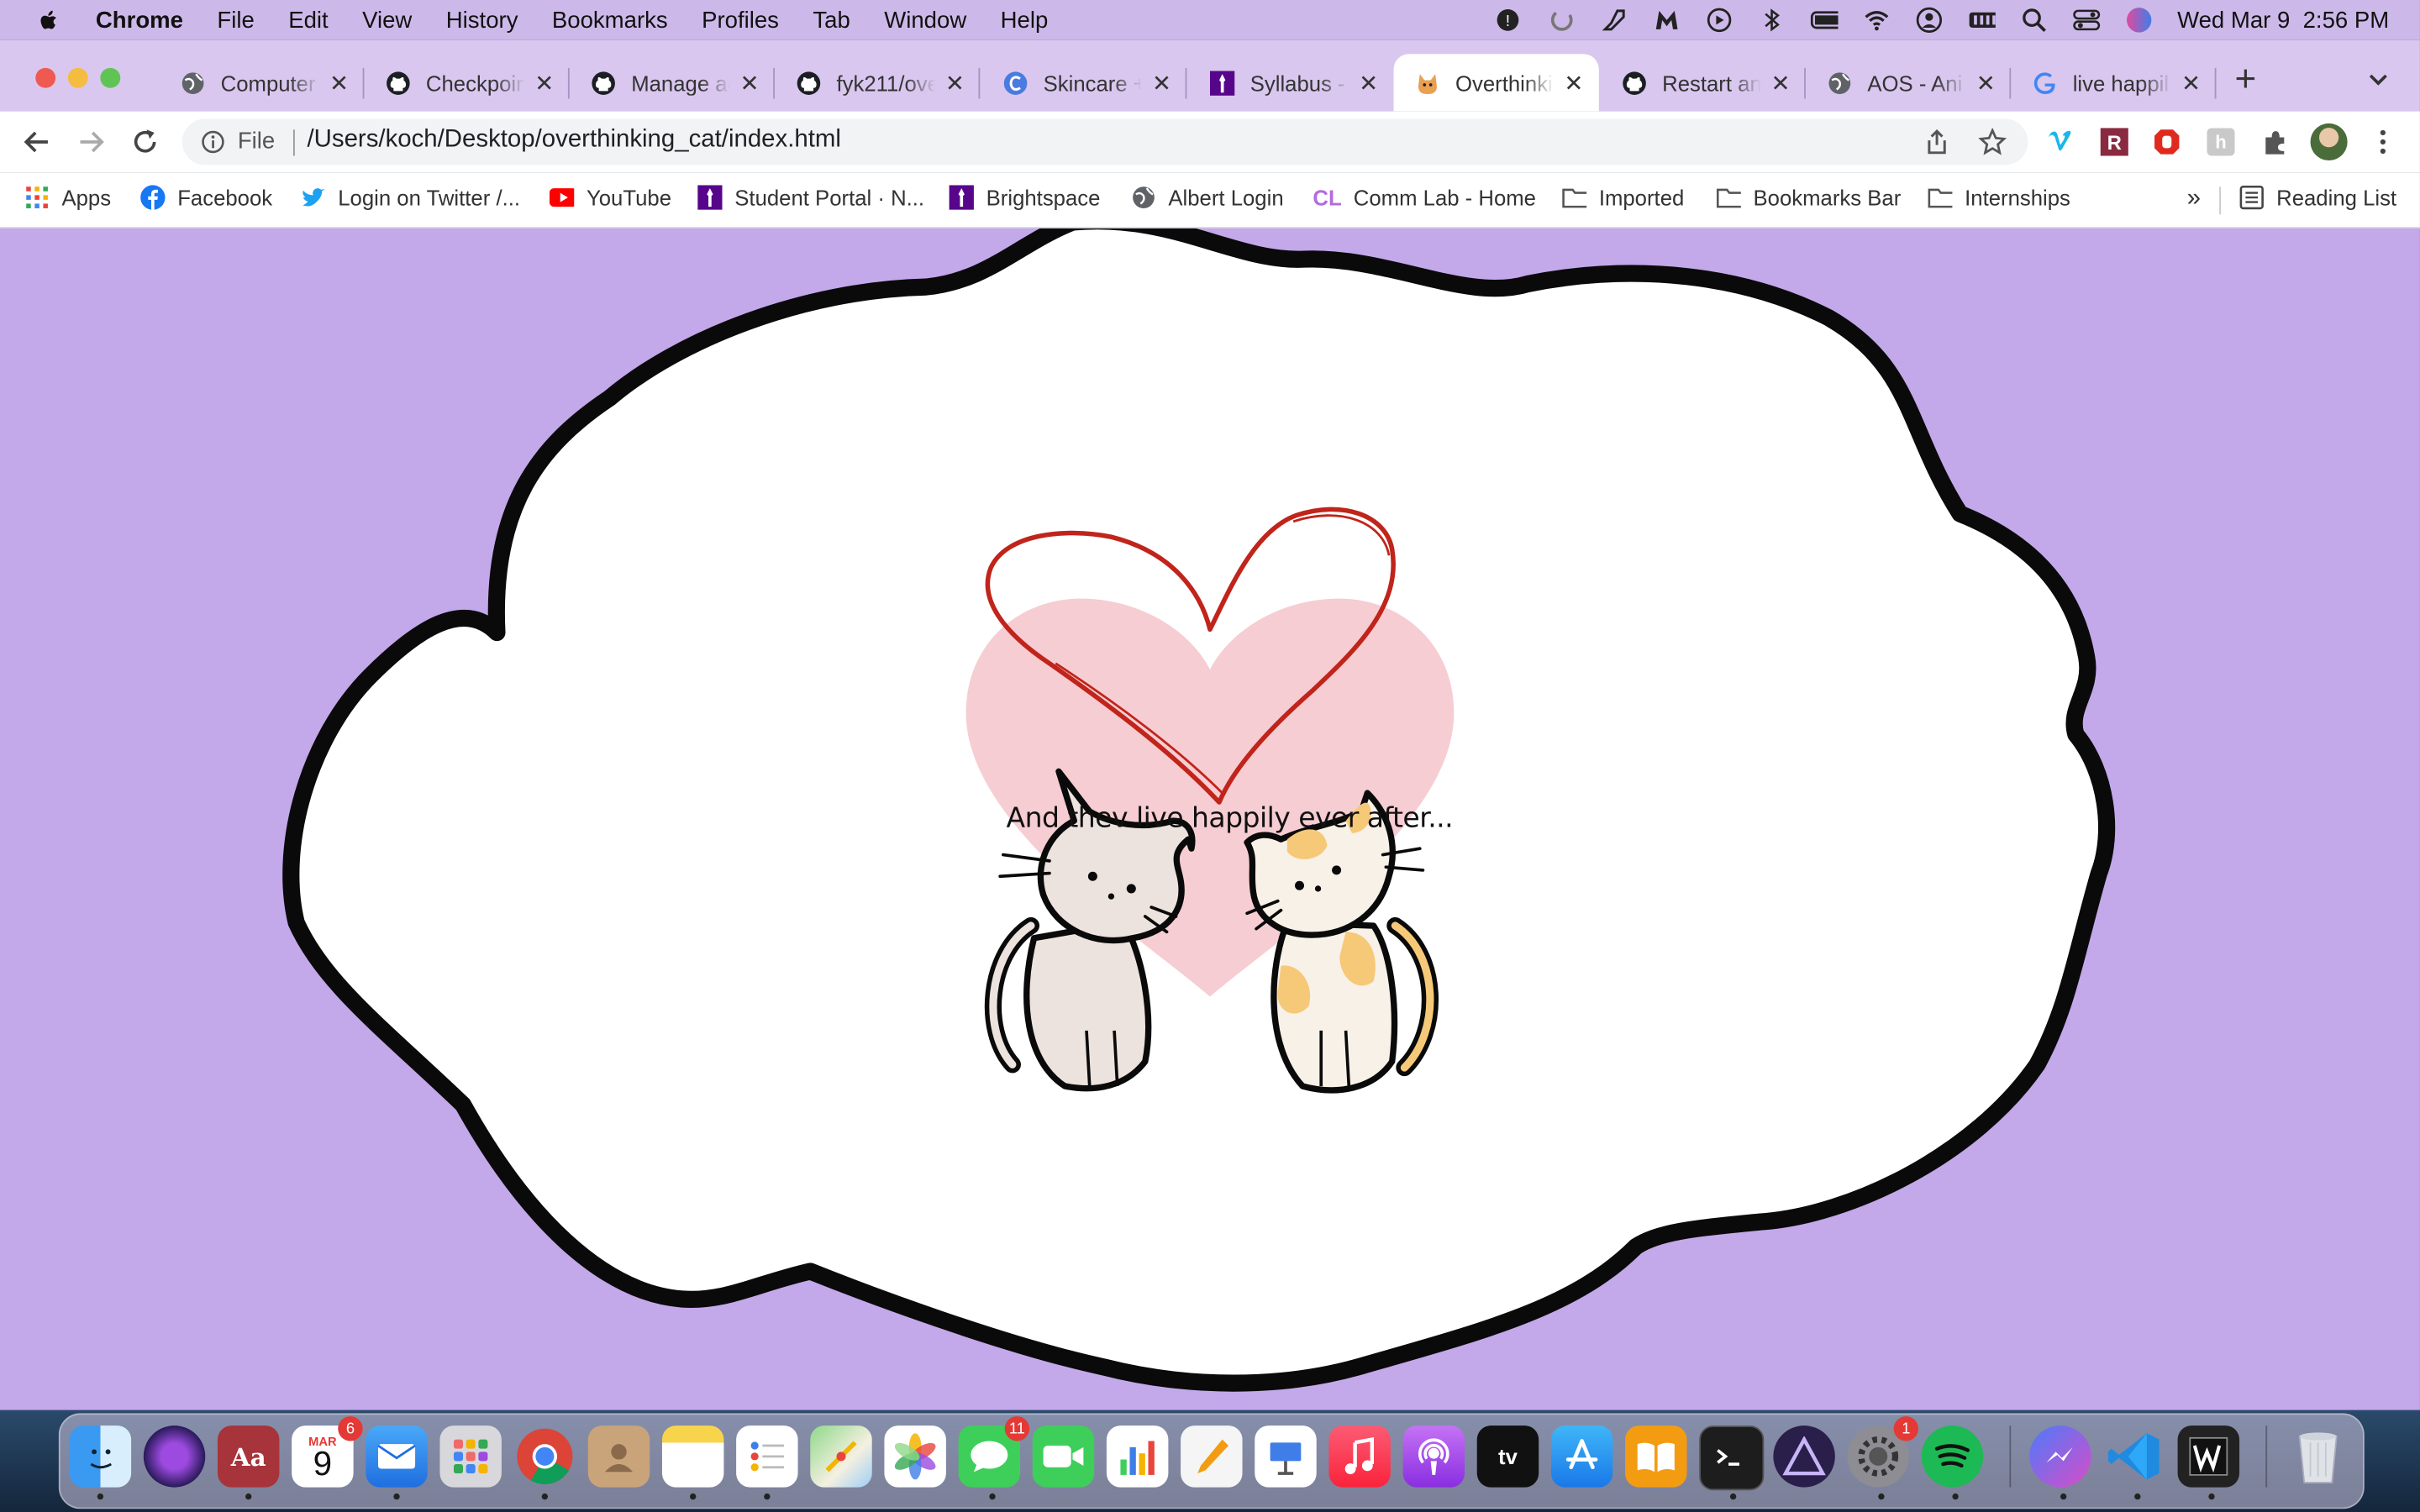 Image resolution: width=2420 pixels, height=1512 pixels. I want to click on calendar-icon: MAR 9 6, so click(327, 1452).